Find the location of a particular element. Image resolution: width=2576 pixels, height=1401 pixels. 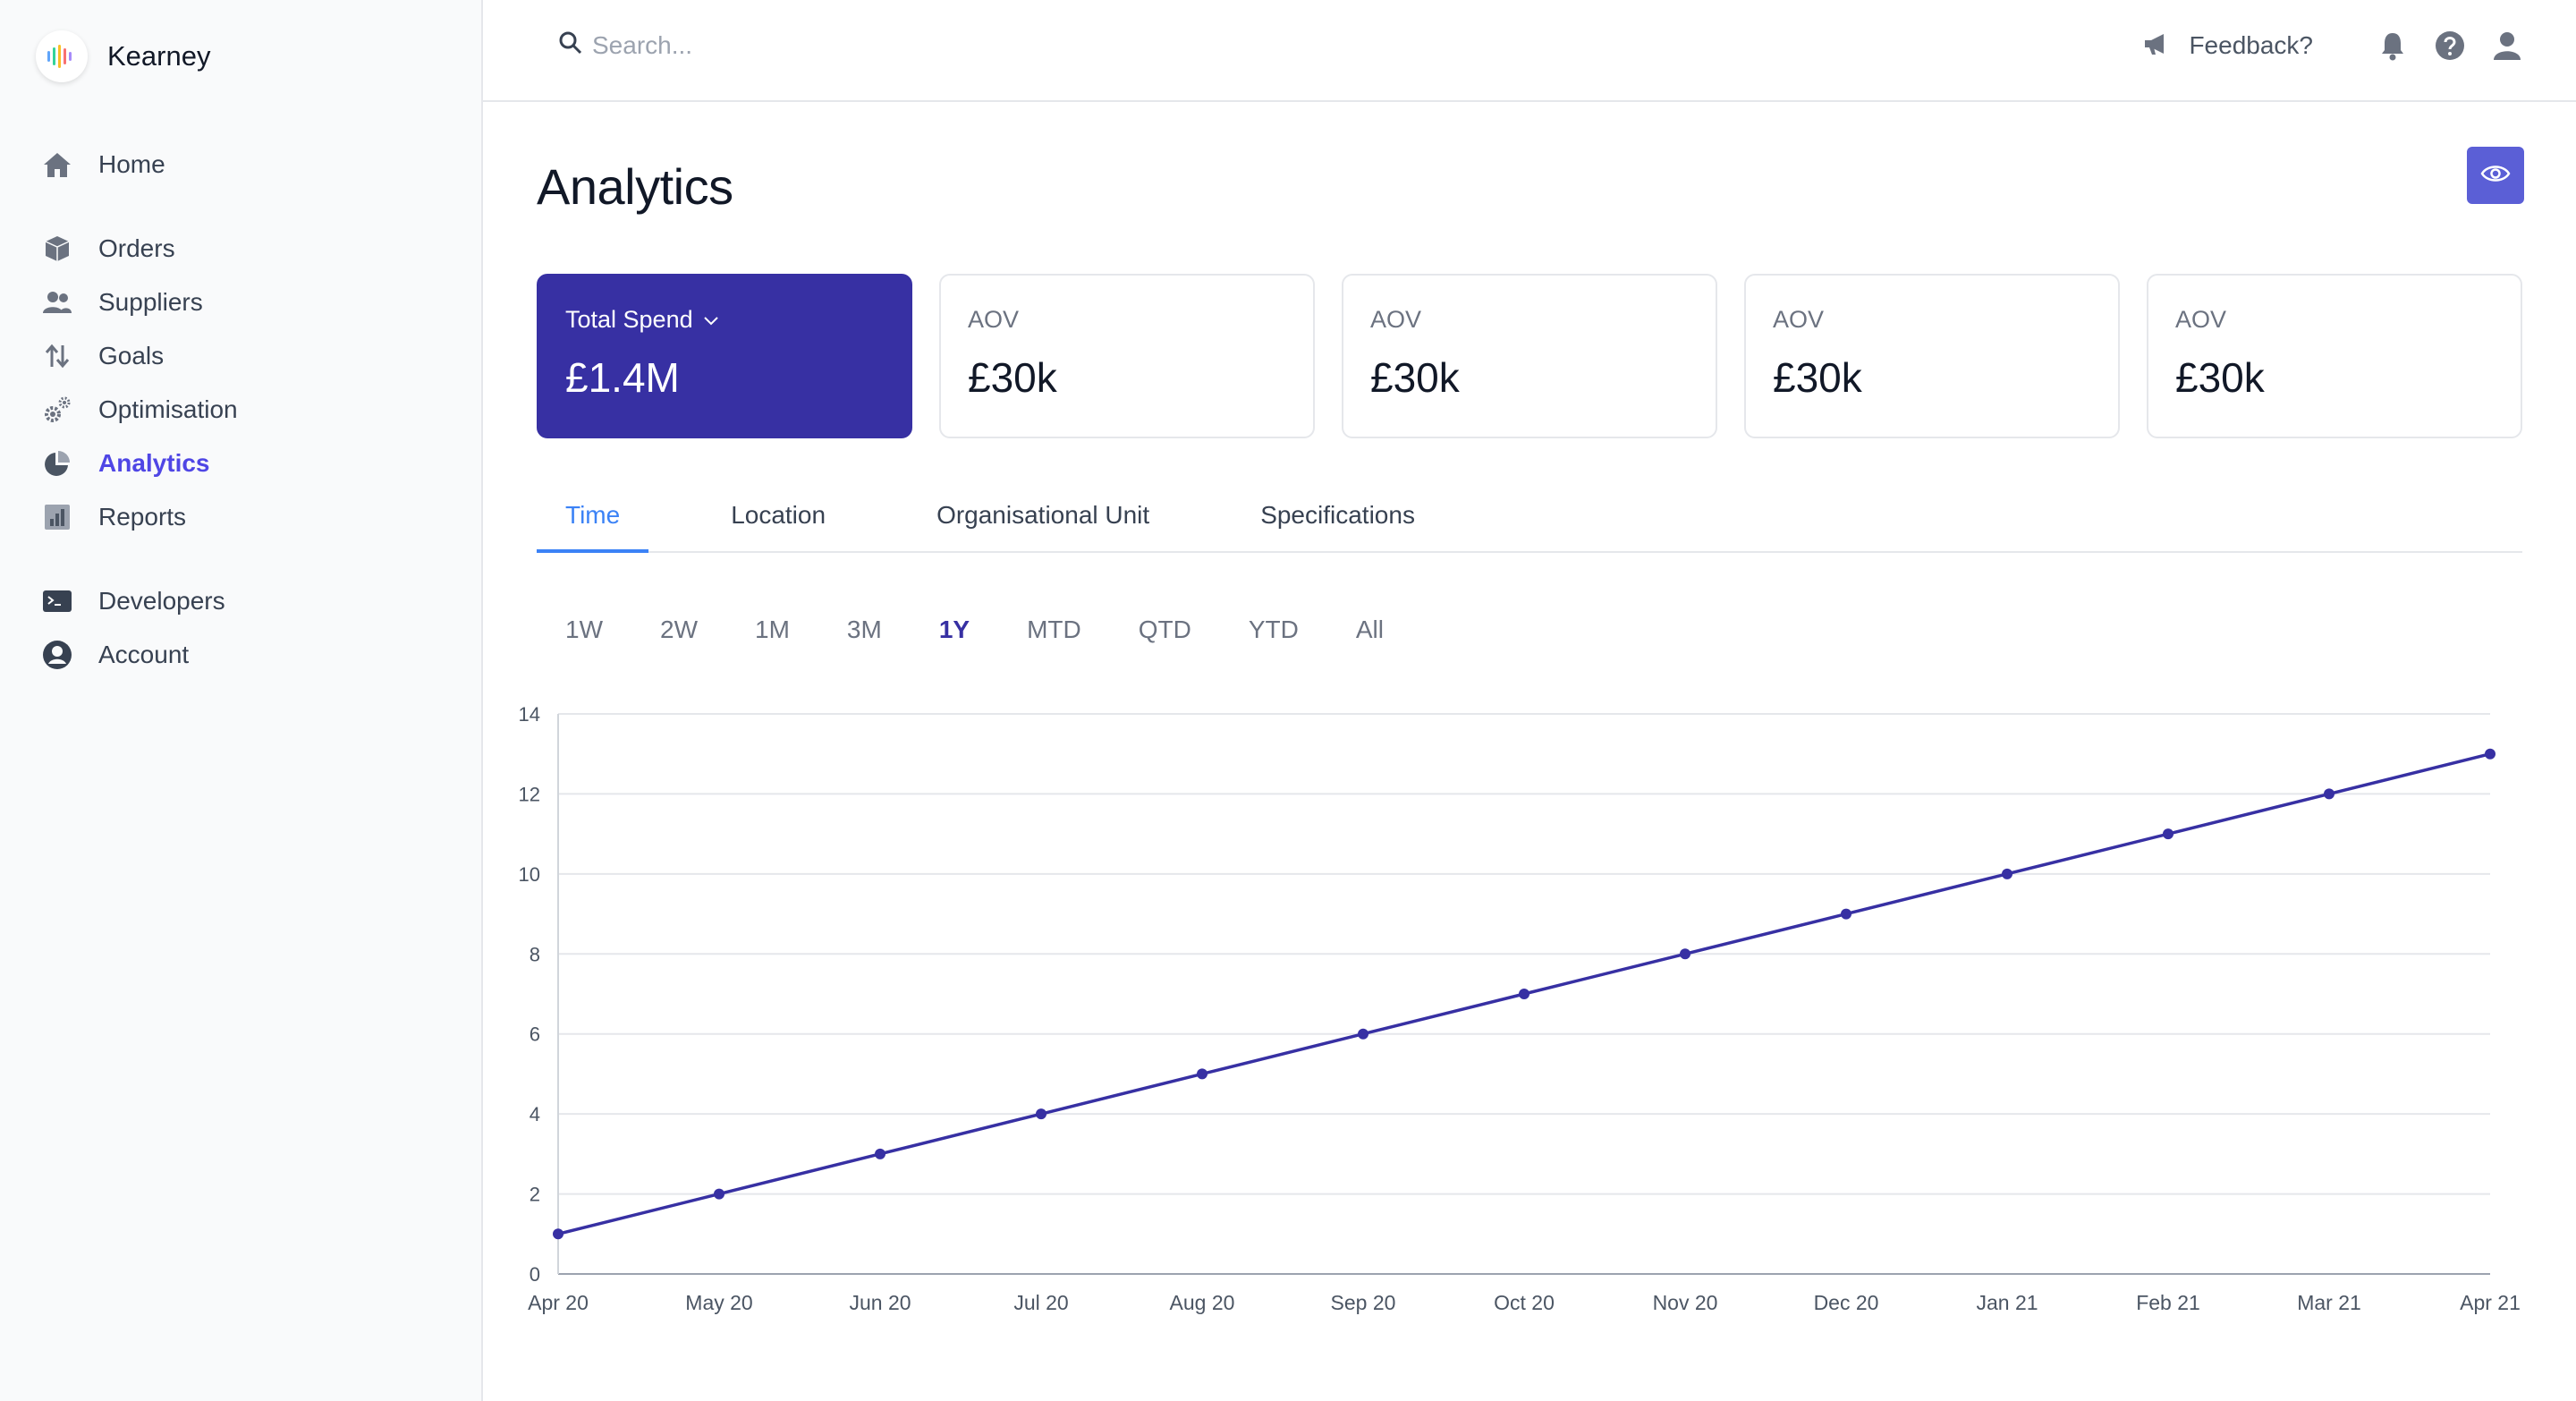

range-2w: 2W is located at coordinates (678, 629).